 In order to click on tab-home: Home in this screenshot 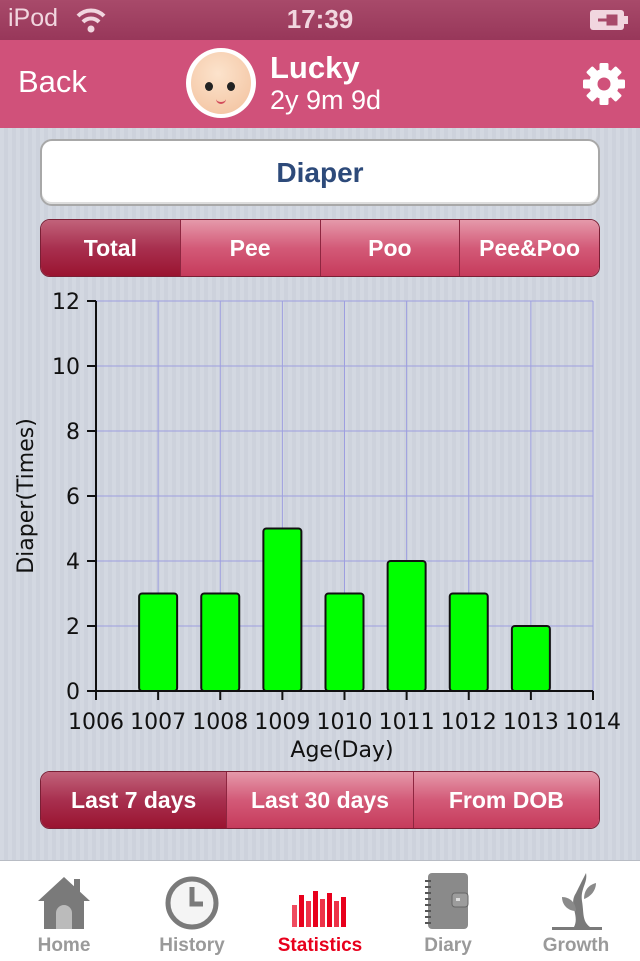, I will do `click(64, 911)`.